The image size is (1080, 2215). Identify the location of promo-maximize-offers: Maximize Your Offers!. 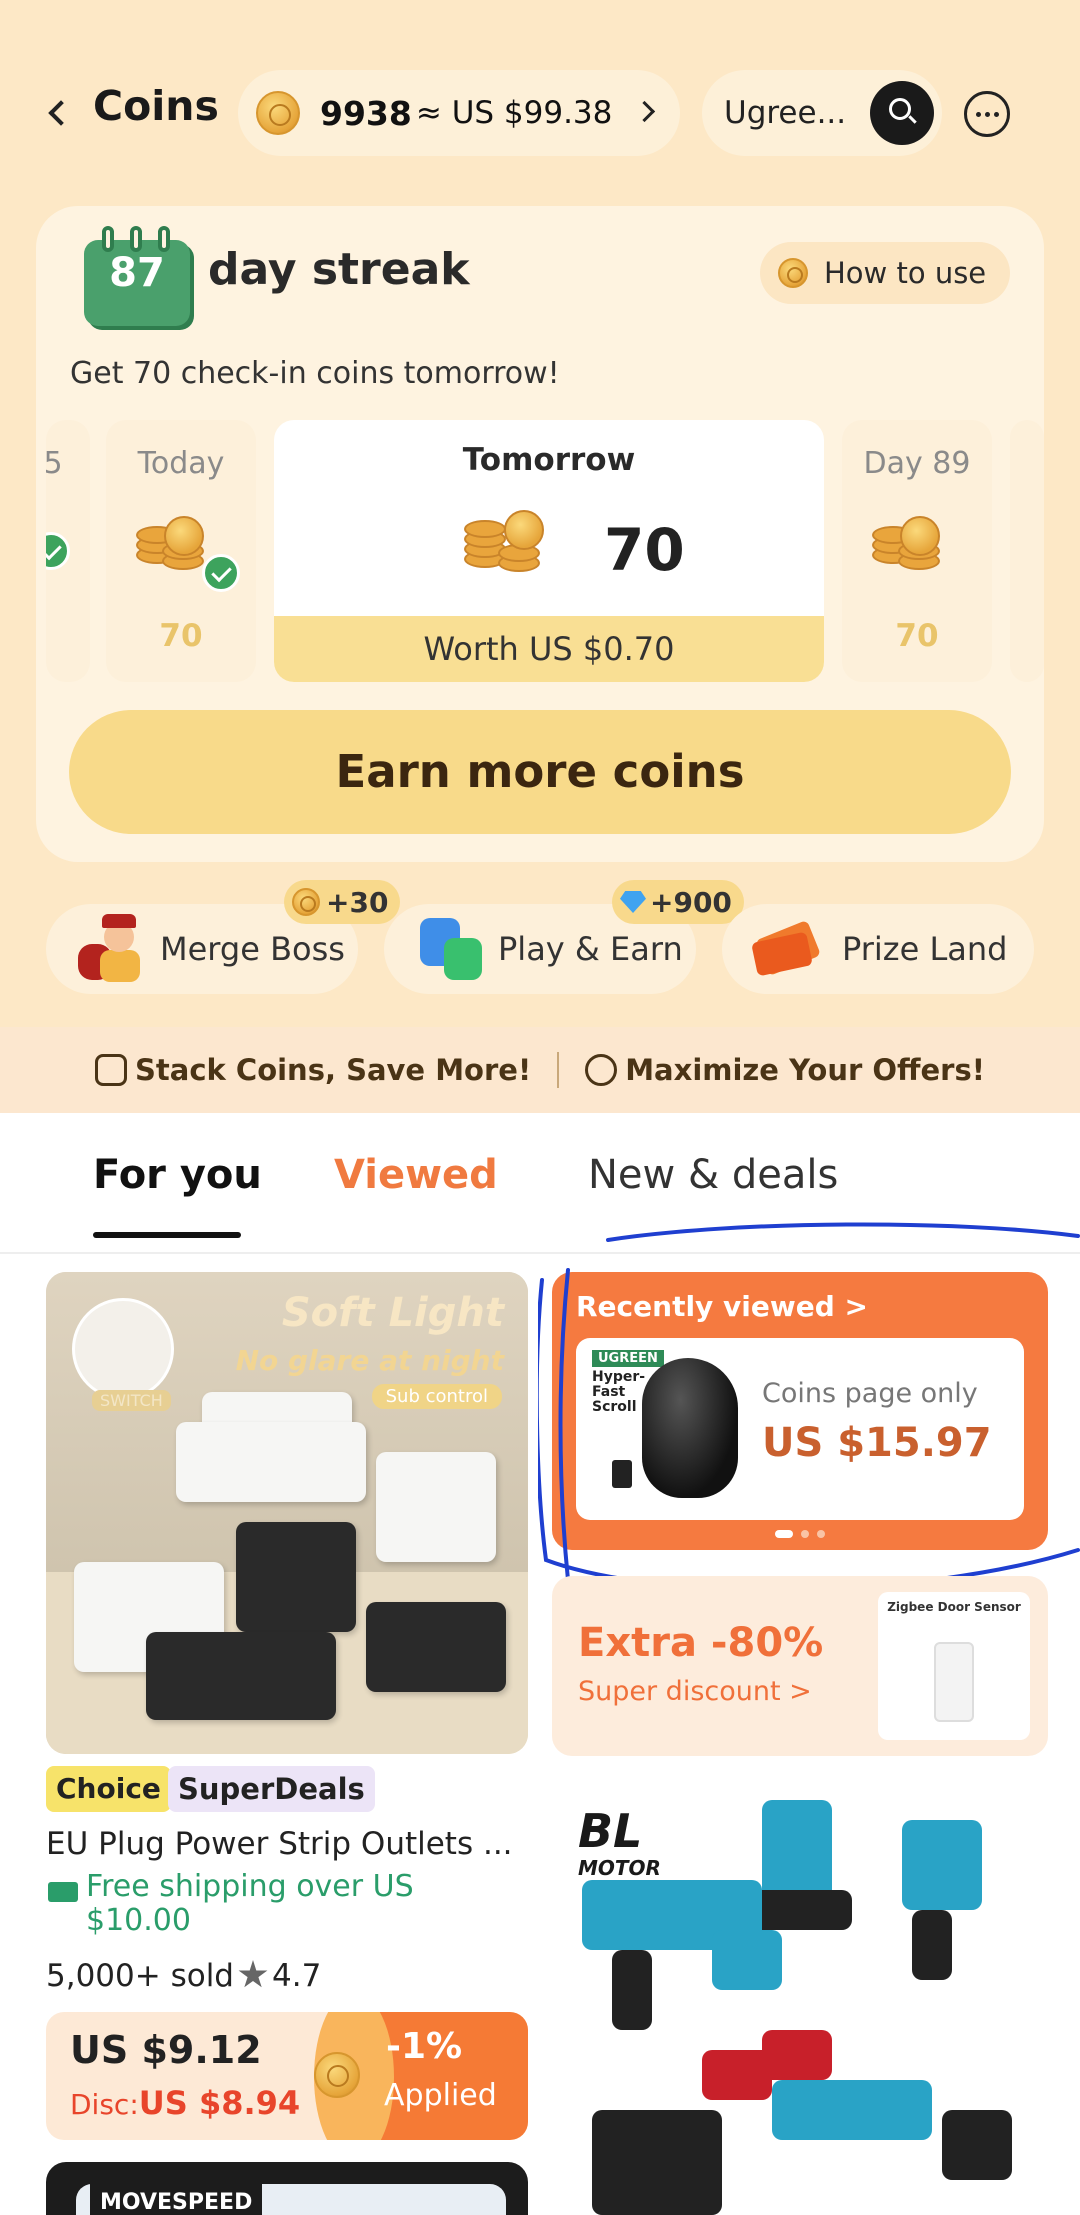
(785, 1070).